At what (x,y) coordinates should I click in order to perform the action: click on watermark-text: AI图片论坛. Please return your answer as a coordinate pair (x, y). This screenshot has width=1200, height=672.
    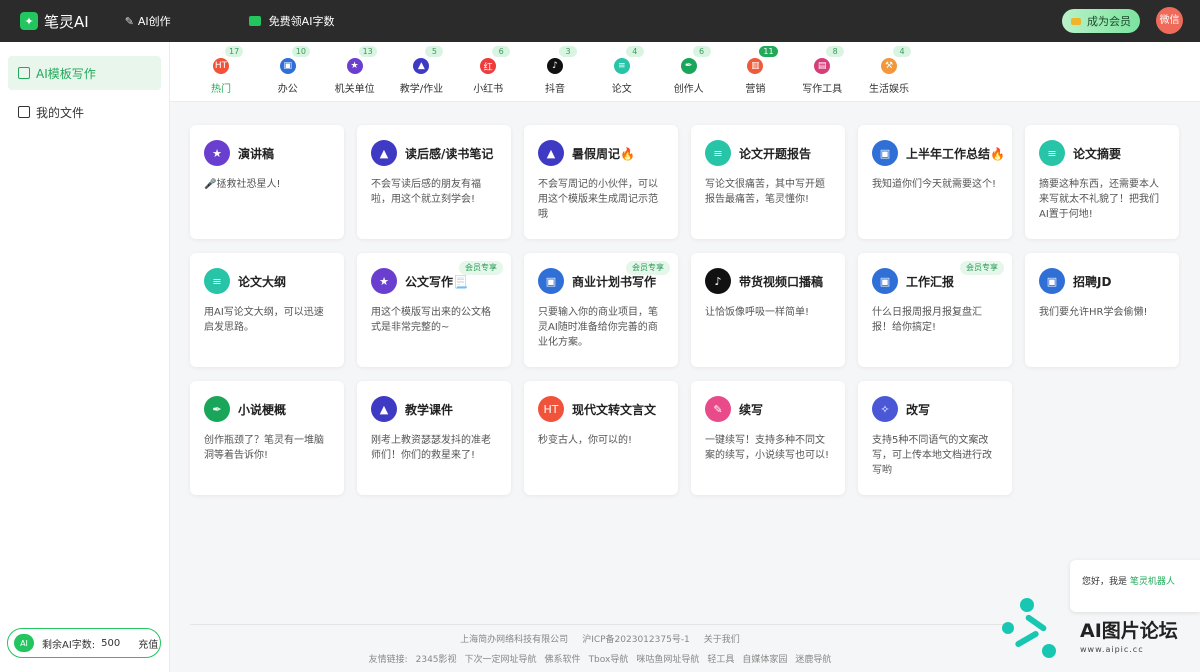
    Looking at the image, I should click on (1129, 631).